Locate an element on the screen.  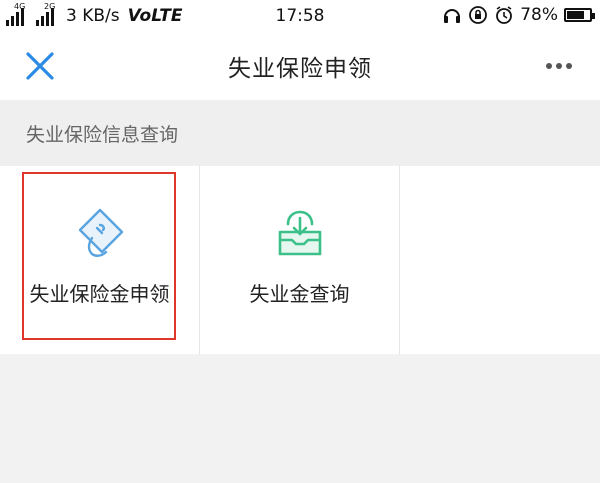
section-title: 失业保险信息查询 is located at coordinates (300, 133).